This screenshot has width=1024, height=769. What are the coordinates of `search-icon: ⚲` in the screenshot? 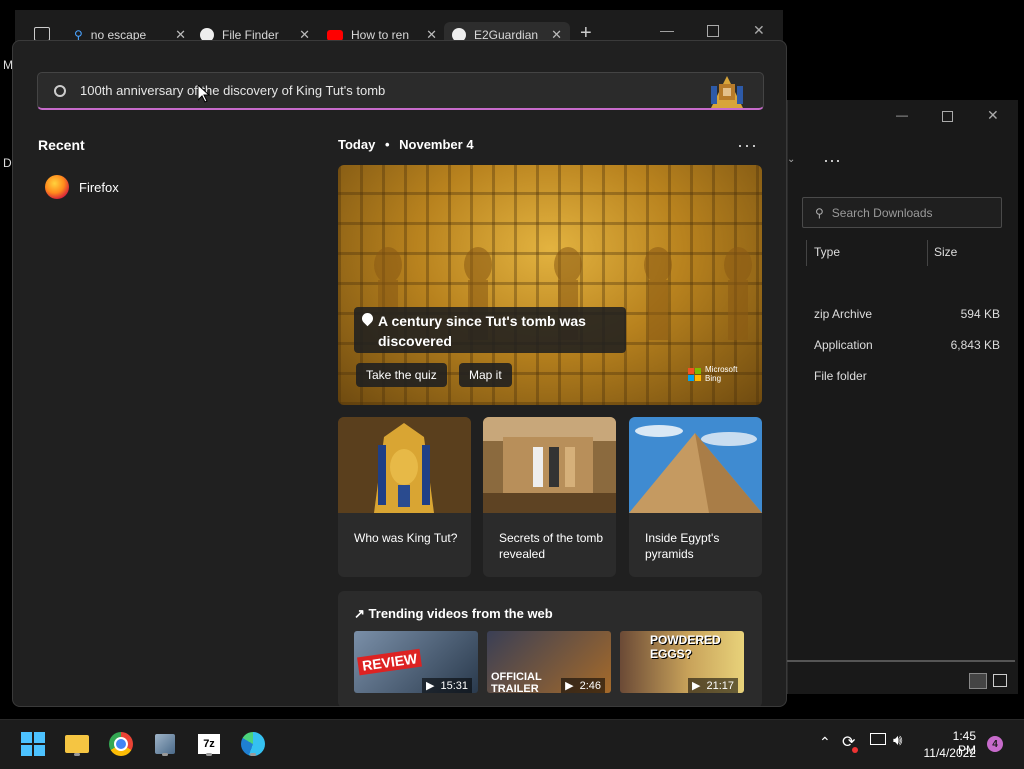 It's located at (819, 212).